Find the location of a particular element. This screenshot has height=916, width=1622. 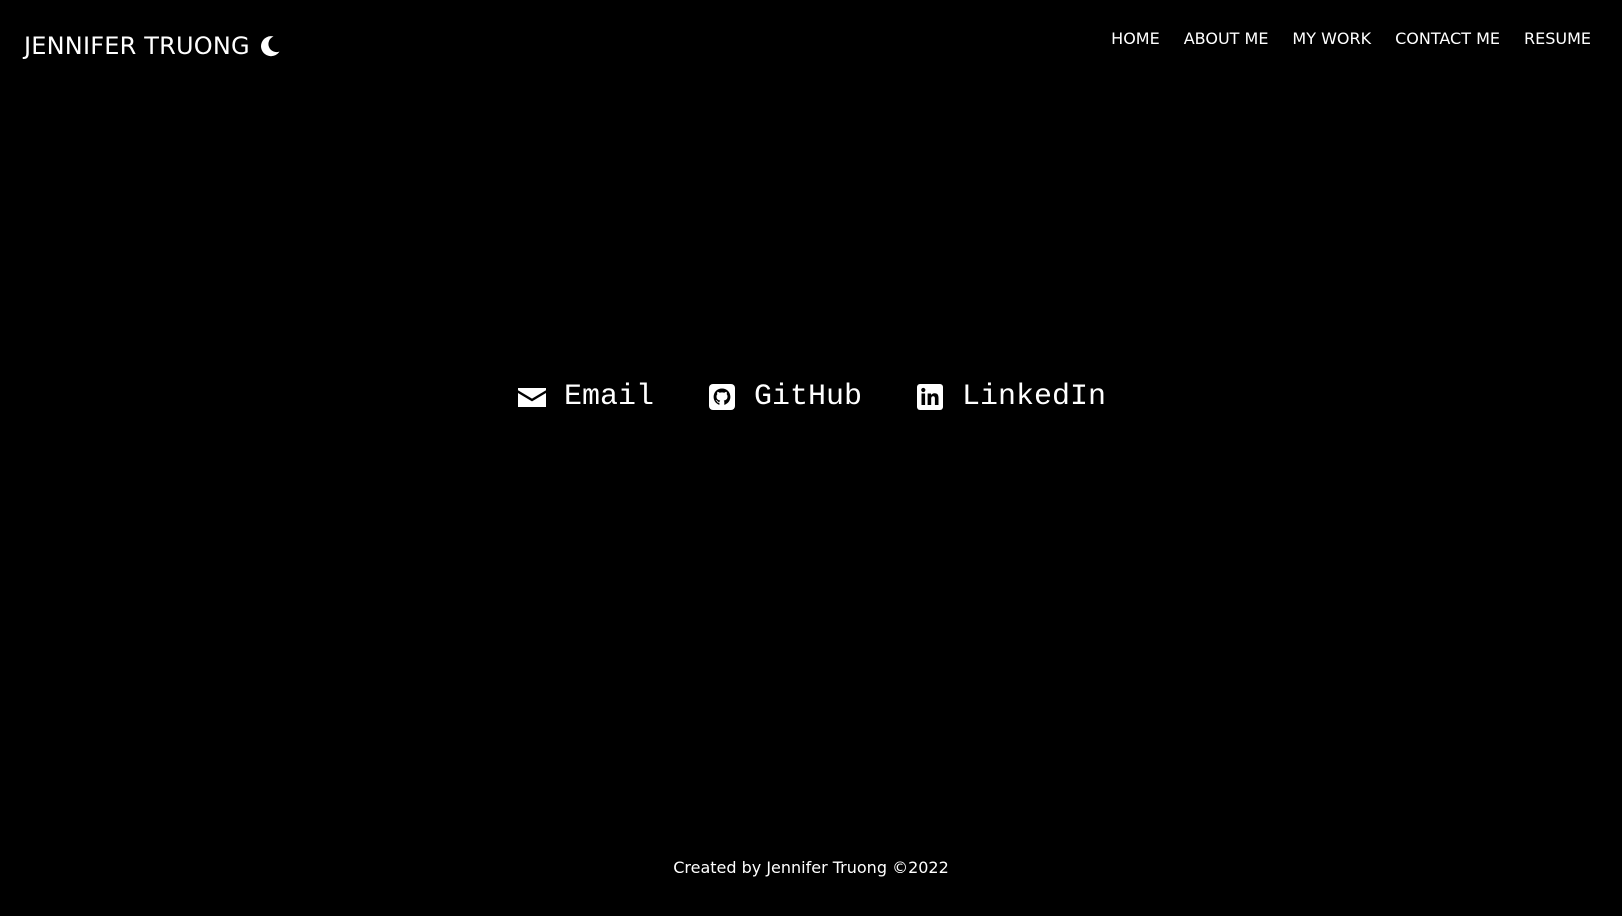

linkedin-label: LinkedIn is located at coordinates (1034, 397).